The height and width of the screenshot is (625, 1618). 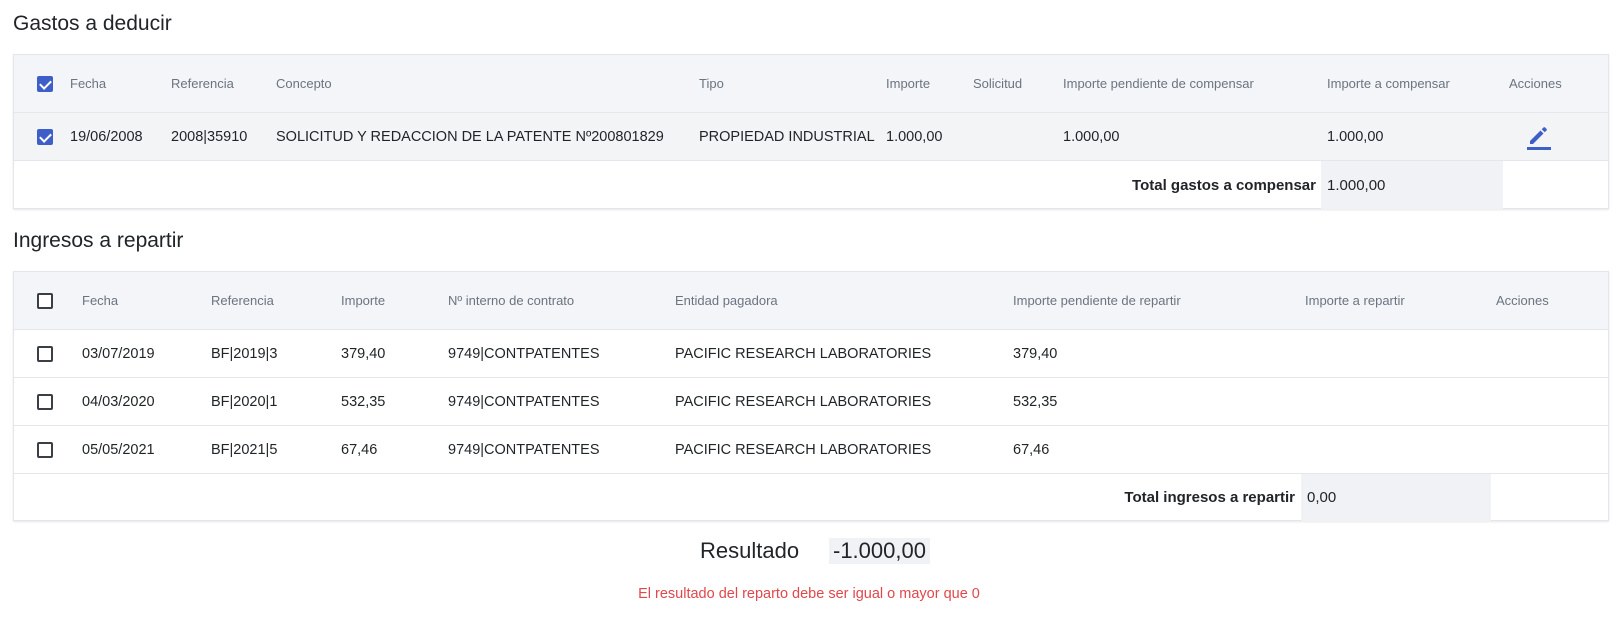 I want to click on gastos-total-row: Total gastos a compensar 1.000,00, so click(x=811, y=185).